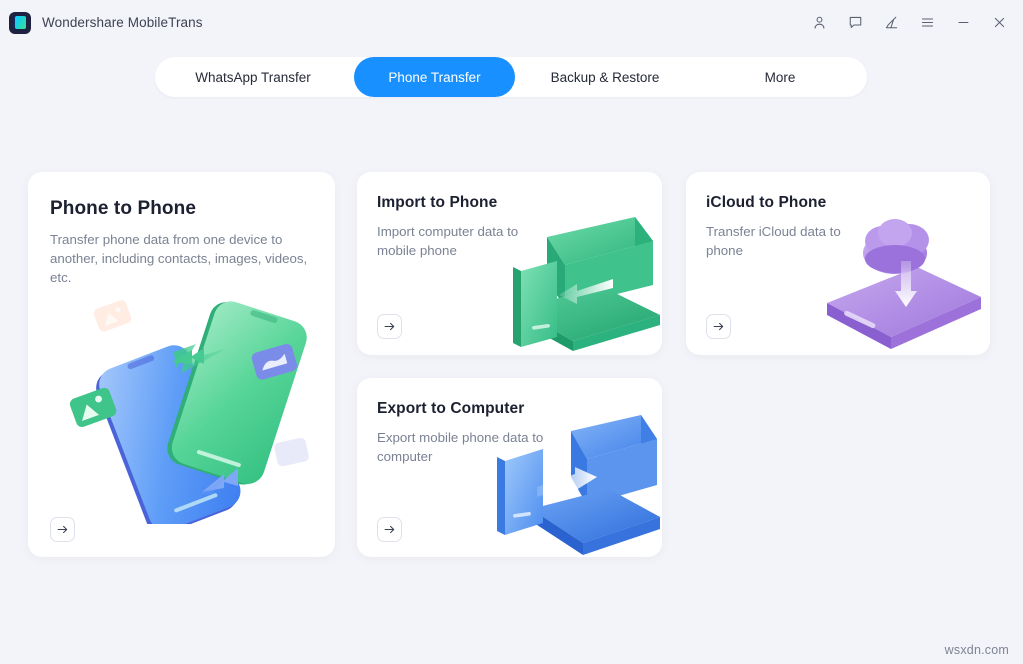 This screenshot has width=1023, height=664. I want to click on edit-icon, so click(891, 23).